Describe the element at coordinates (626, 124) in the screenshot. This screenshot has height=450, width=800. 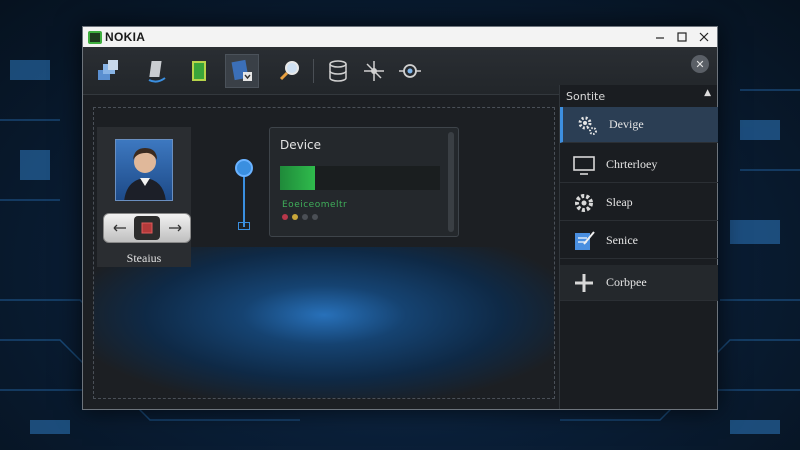
I see `sidebar-item-label: Devige` at that location.